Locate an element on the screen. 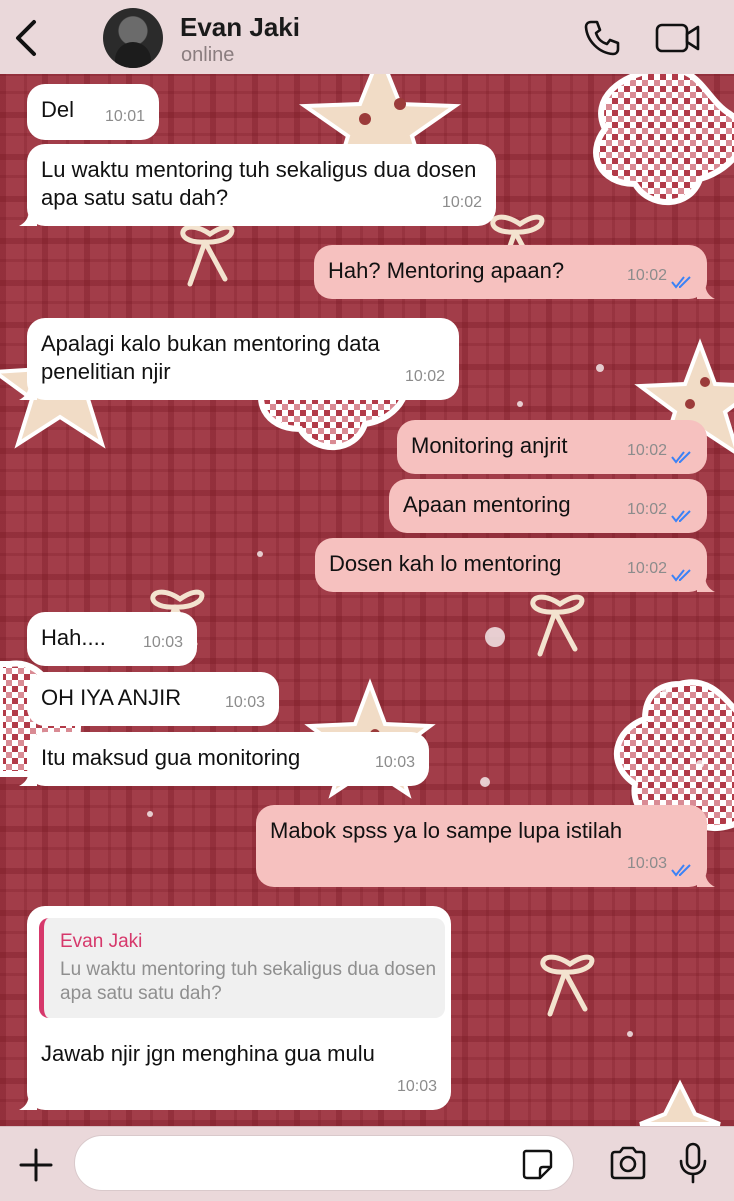 This screenshot has height=1201, width=734. chevron-left-icon is located at coordinates (26, 38).